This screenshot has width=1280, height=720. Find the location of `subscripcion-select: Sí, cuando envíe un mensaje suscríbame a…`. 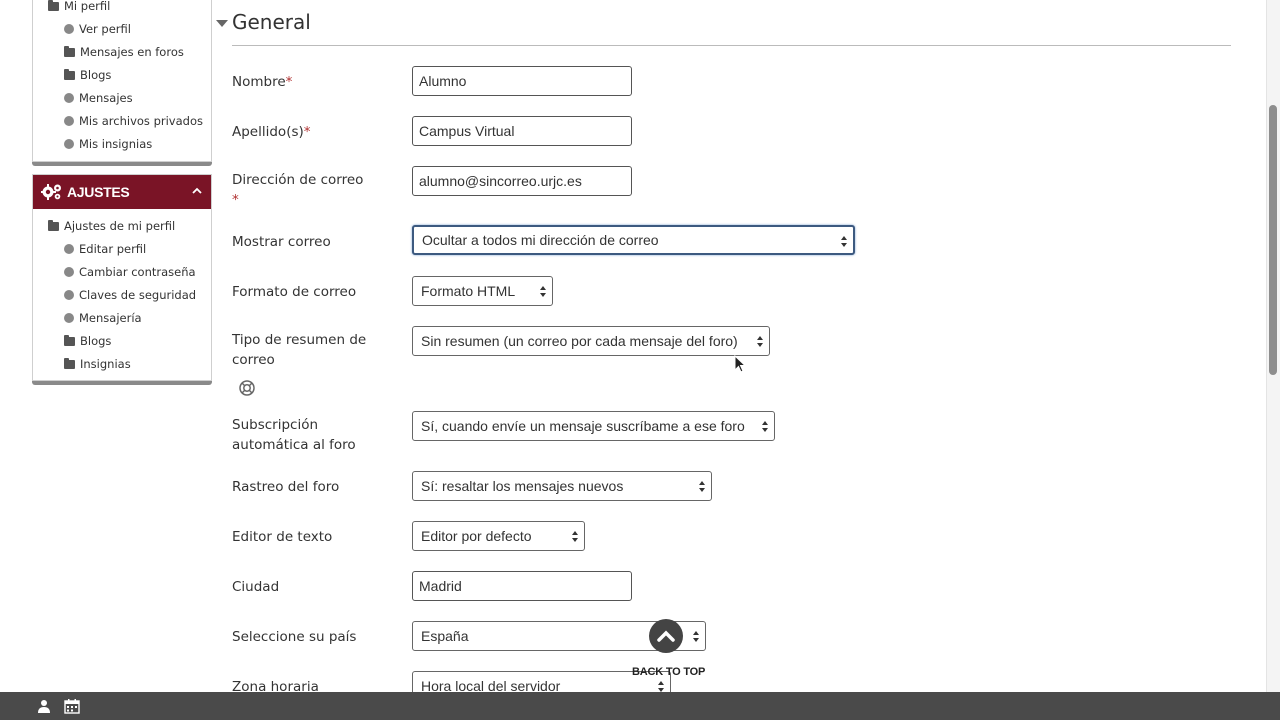

subscripcion-select: Sí, cuando envíe un mensaje suscríbame a… is located at coordinates (593, 426).